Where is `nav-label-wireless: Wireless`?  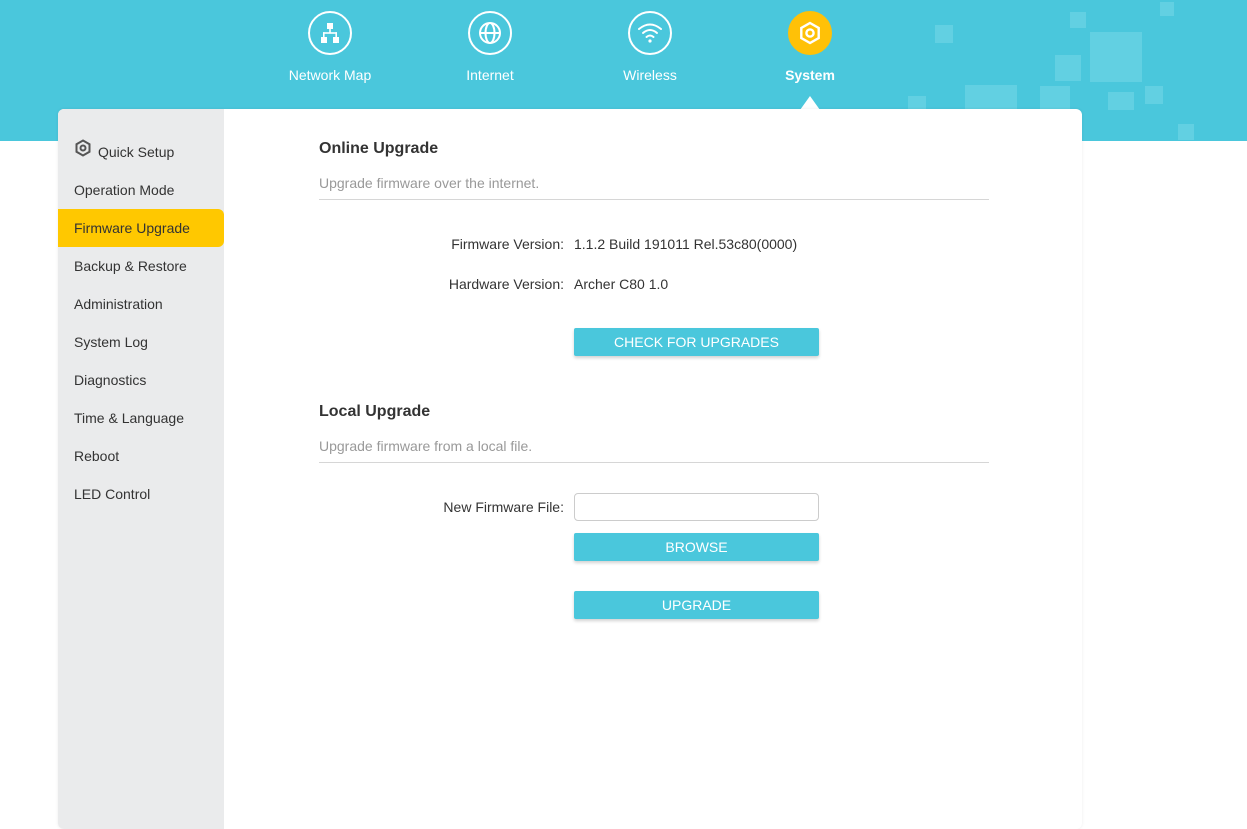 nav-label-wireless: Wireless is located at coordinates (650, 75).